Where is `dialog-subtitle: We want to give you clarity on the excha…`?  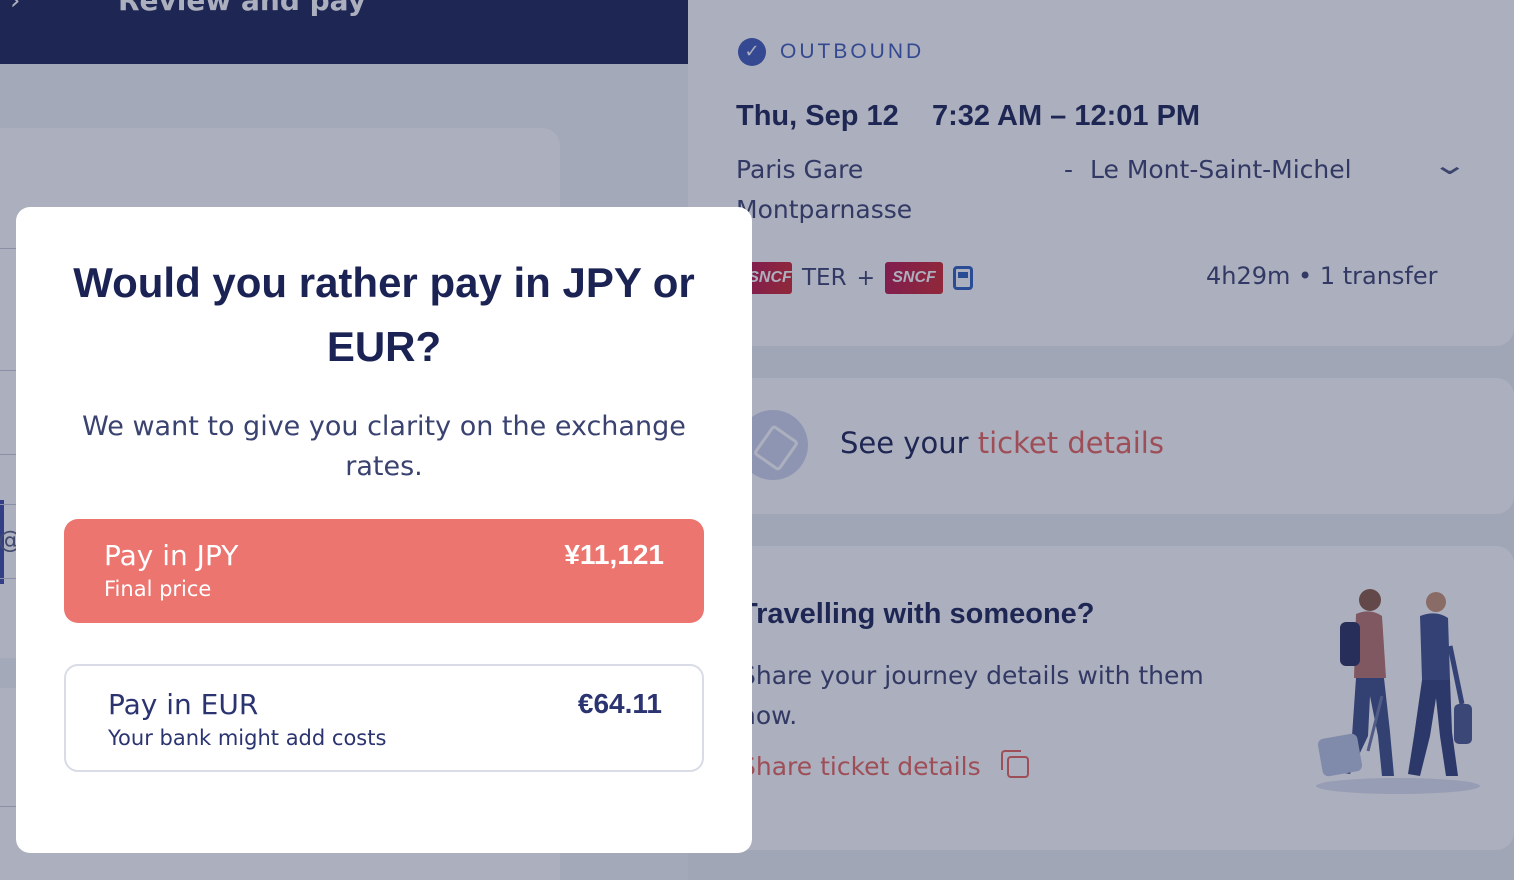
dialog-subtitle: We want to give you clarity on the excha… is located at coordinates (384, 446).